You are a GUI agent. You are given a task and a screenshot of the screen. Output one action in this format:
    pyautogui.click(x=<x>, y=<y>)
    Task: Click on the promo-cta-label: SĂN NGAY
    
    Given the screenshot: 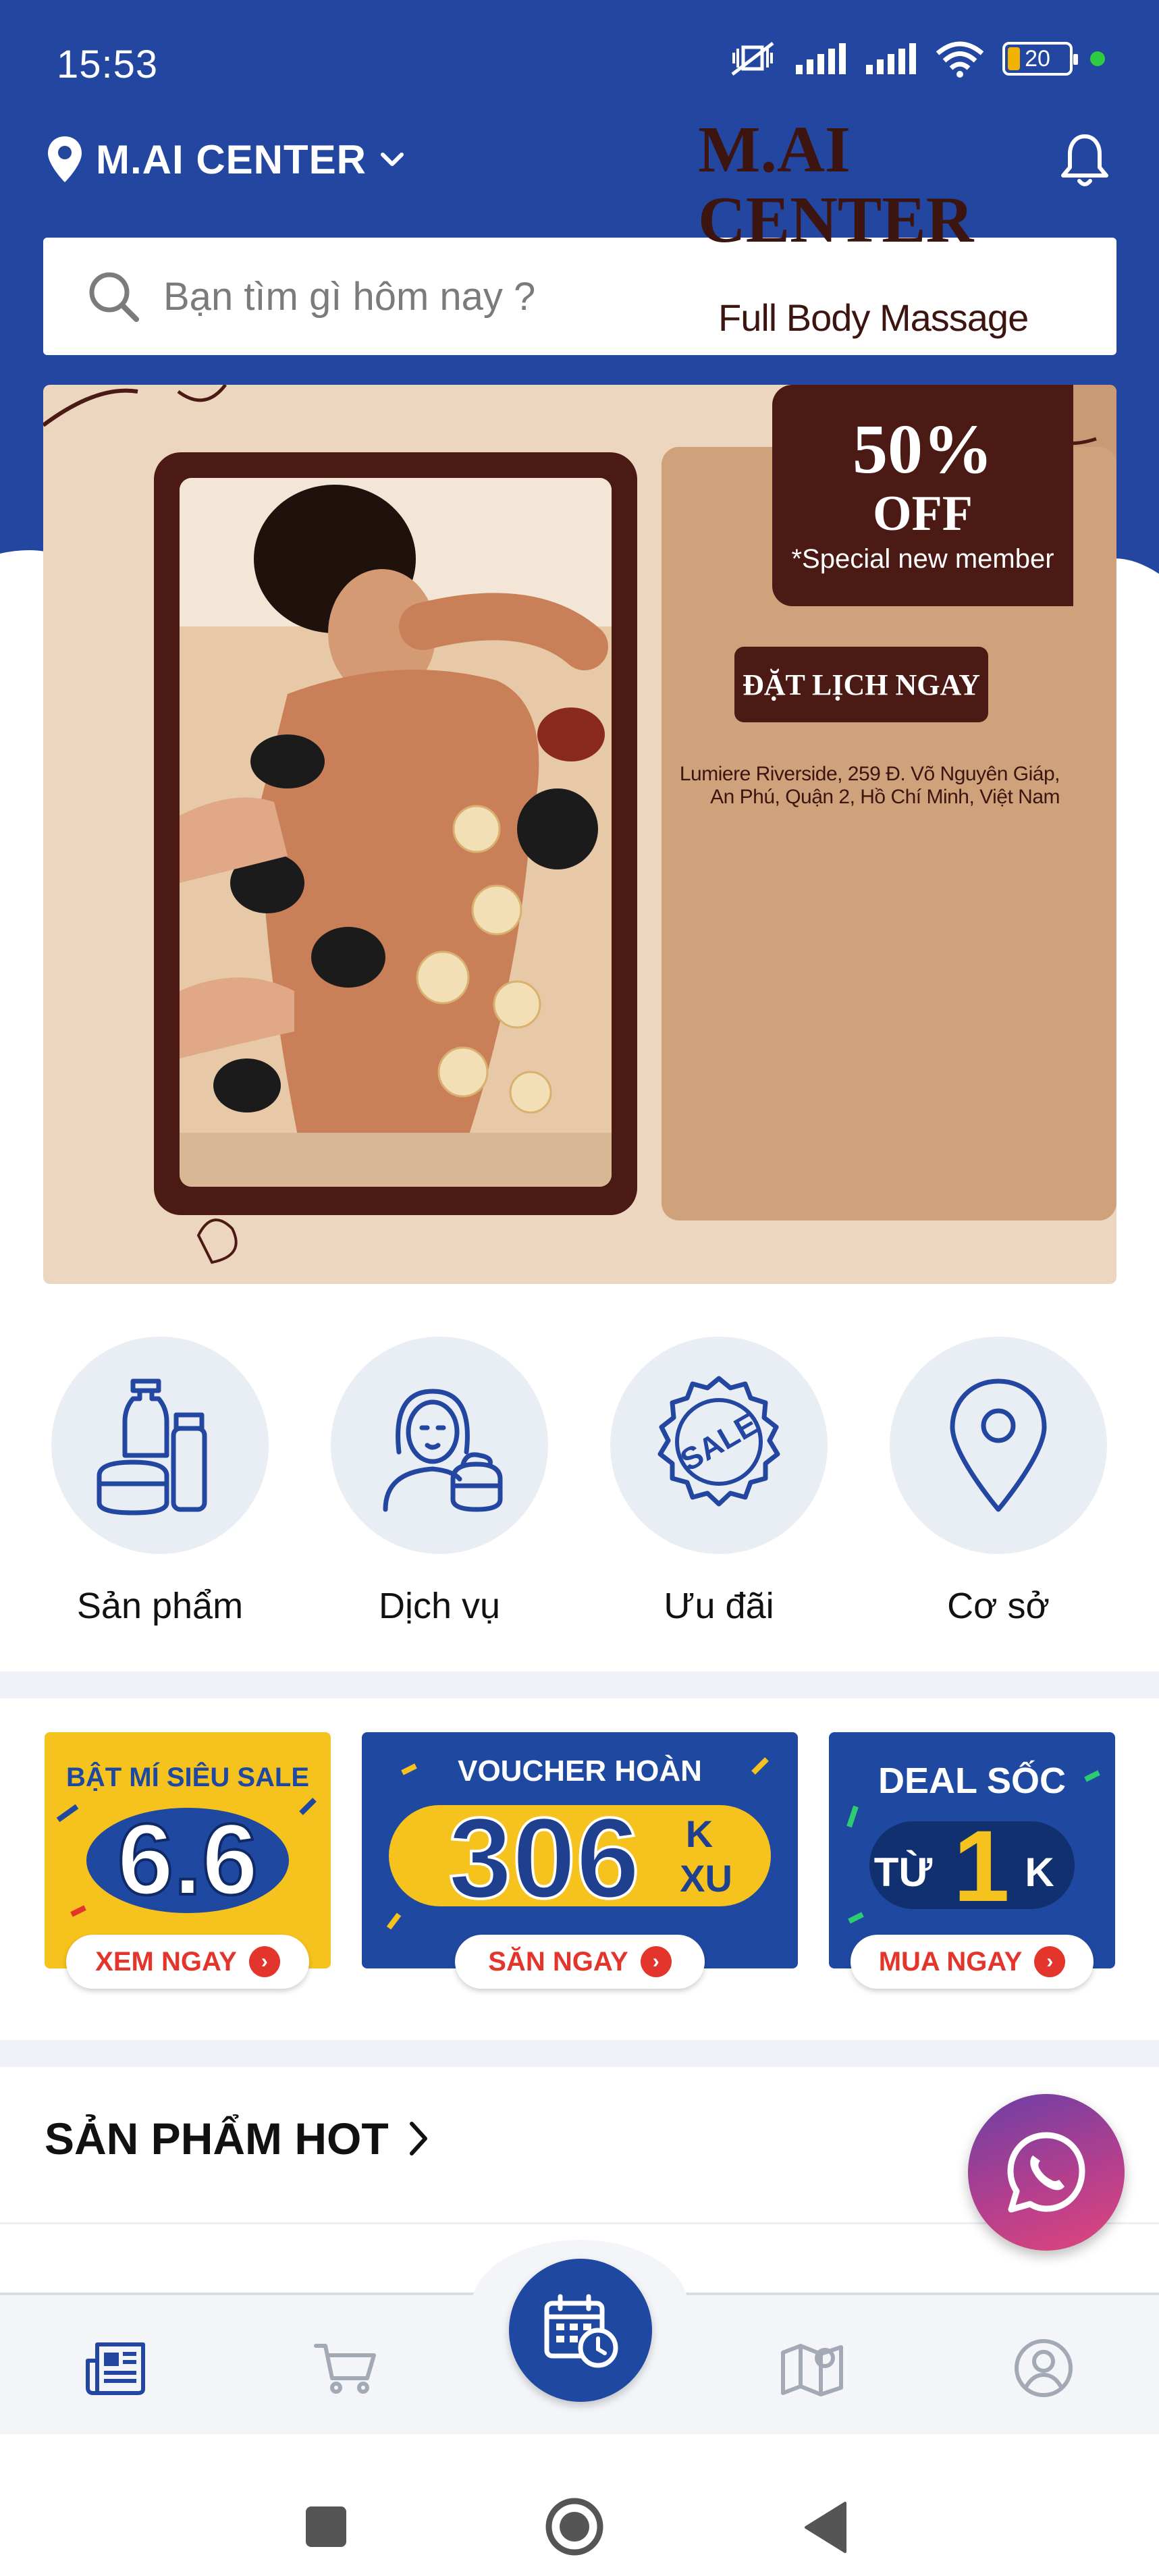 What is the action you would take?
    pyautogui.click(x=558, y=1962)
    